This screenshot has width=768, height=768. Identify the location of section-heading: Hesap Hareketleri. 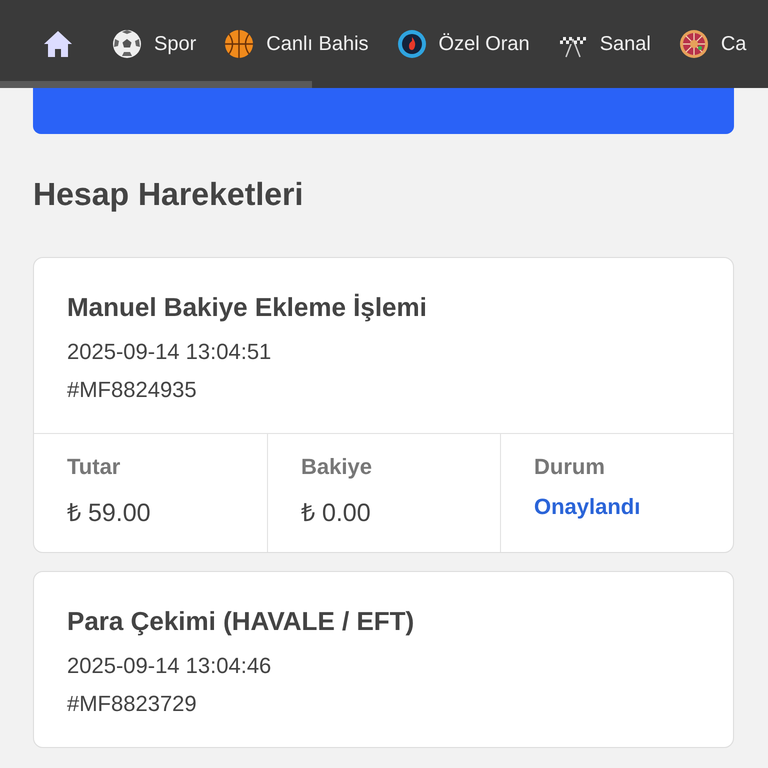
(168, 194).